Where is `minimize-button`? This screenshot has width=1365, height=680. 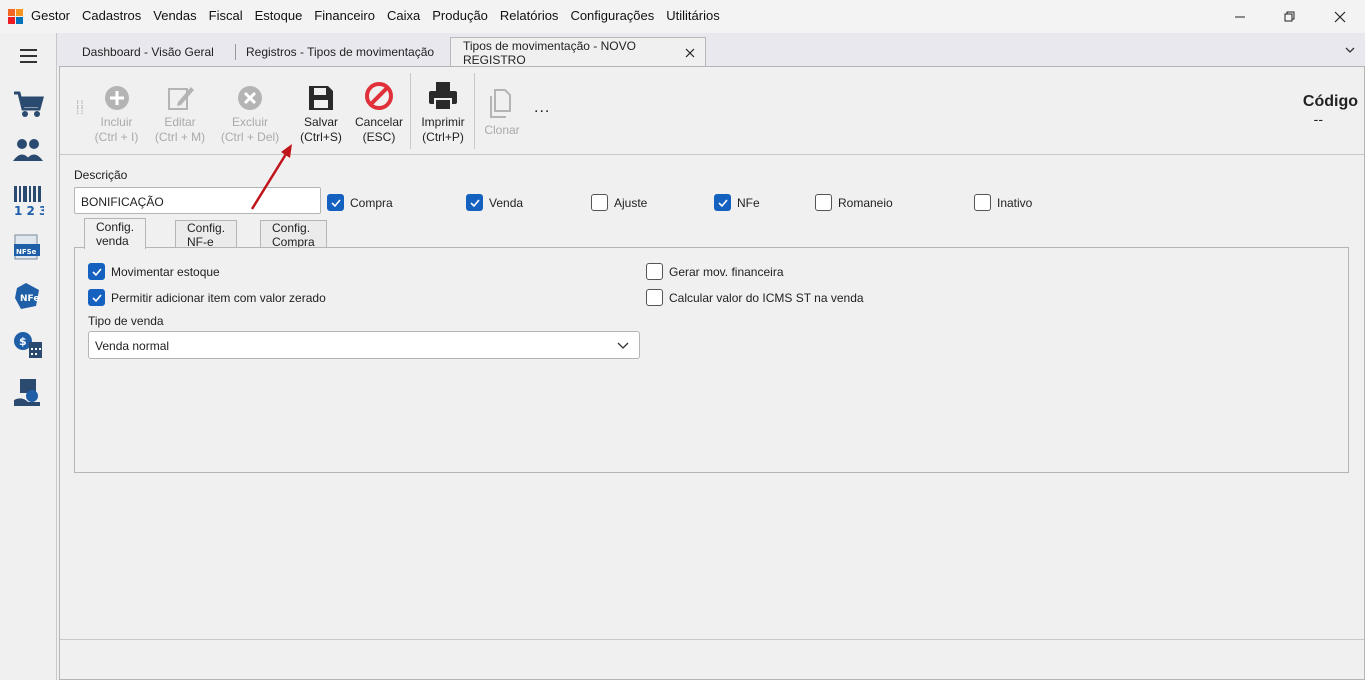
minimize-button is located at coordinates (1240, 16).